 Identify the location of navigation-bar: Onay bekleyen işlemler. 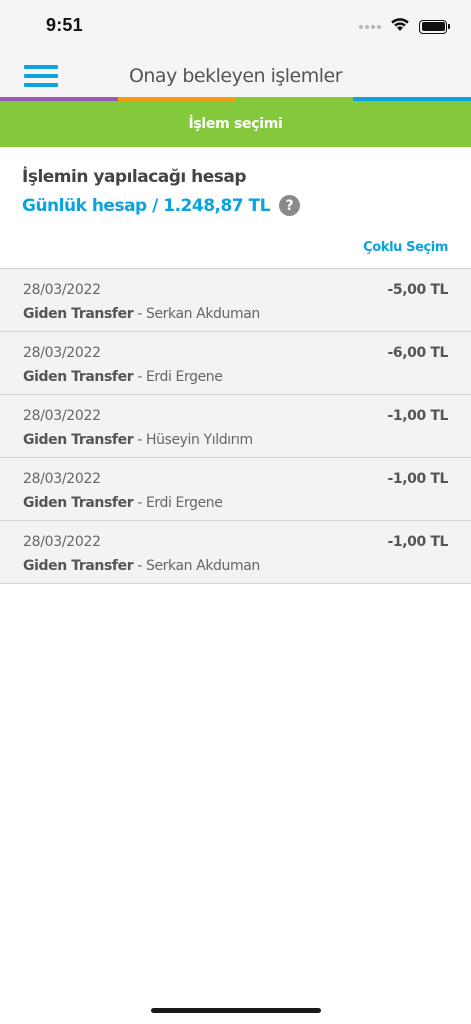
(235, 73).